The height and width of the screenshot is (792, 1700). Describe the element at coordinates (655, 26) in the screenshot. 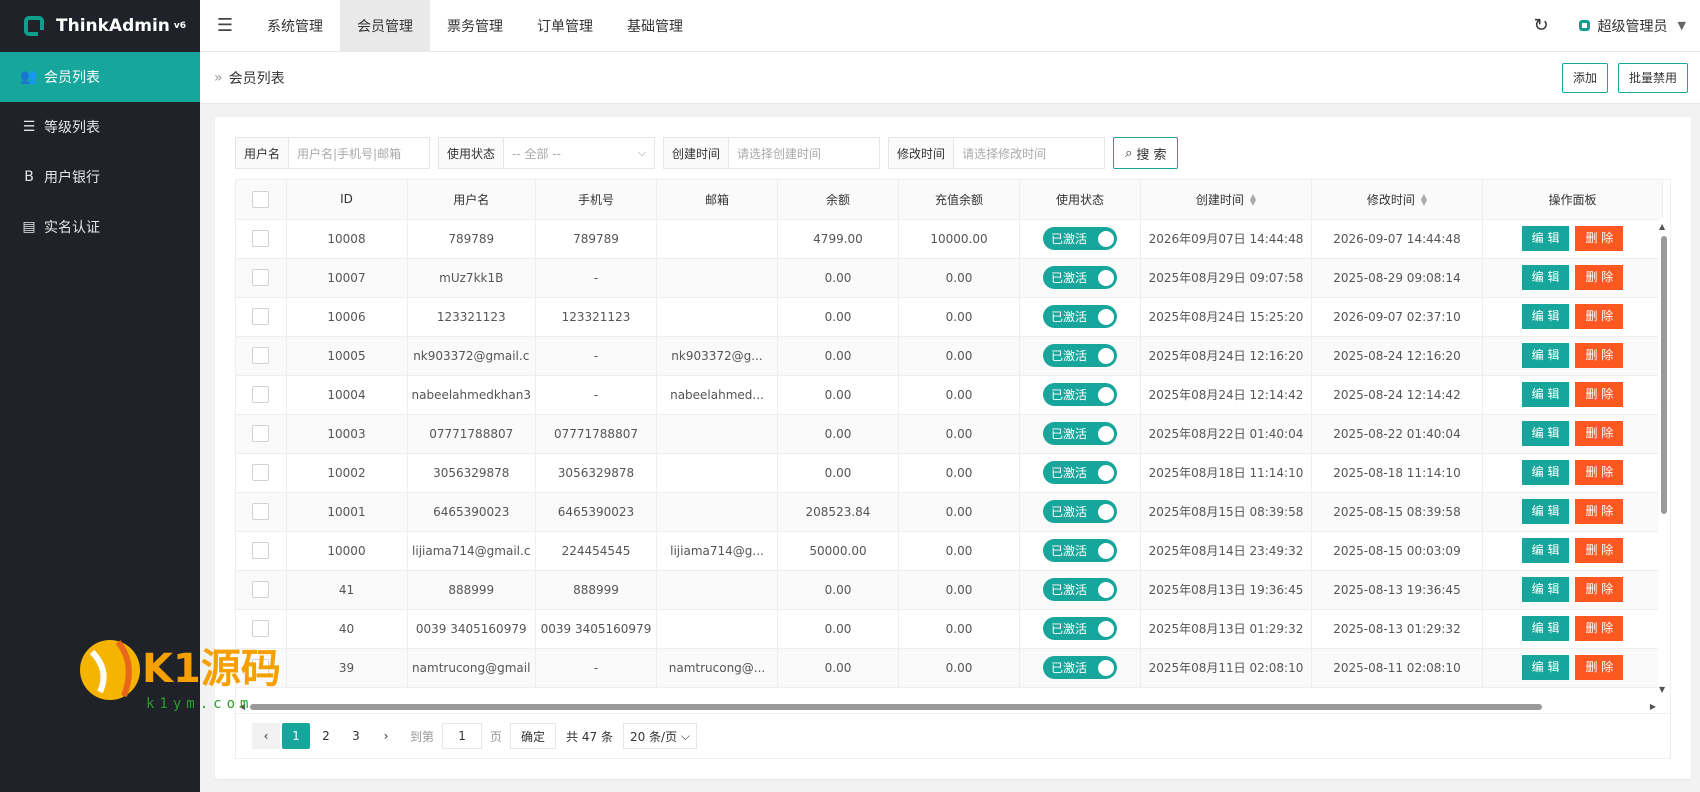

I see `top-tab-4: 基础管理` at that location.